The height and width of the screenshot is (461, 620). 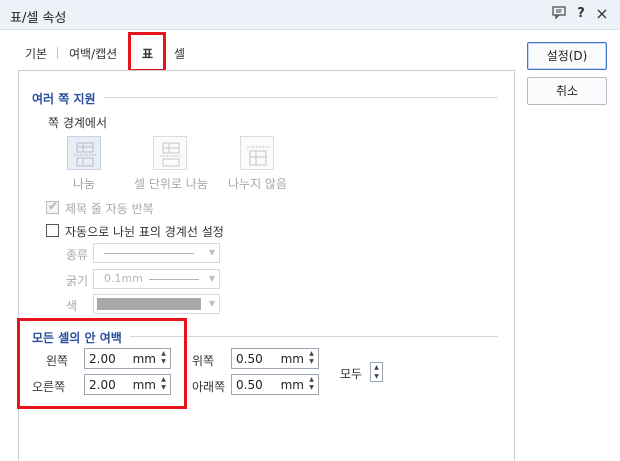 What do you see at coordinates (301, 97) in the screenshot?
I see `section-divider` at bounding box center [301, 97].